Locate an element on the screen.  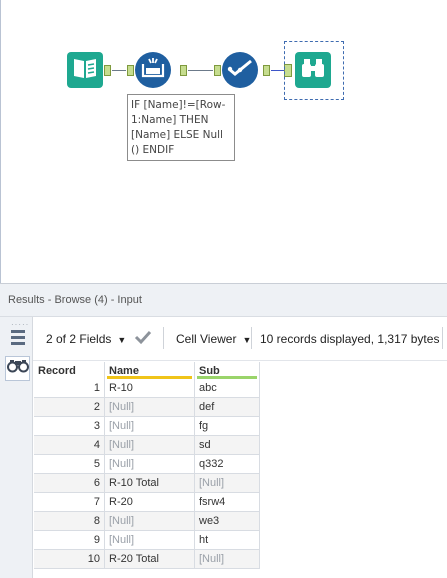
sub-cell: fg is located at coordinates (227, 426).